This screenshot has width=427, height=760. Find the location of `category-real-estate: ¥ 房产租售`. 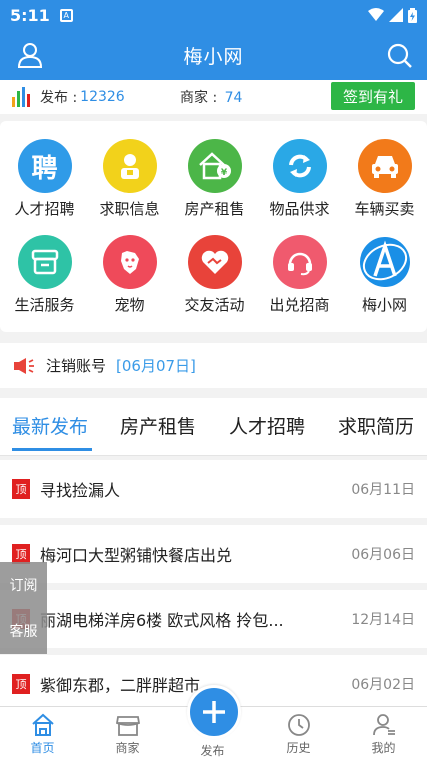

category-real-estate: ¥ 房产租售 is located at coordinates (214, 179).